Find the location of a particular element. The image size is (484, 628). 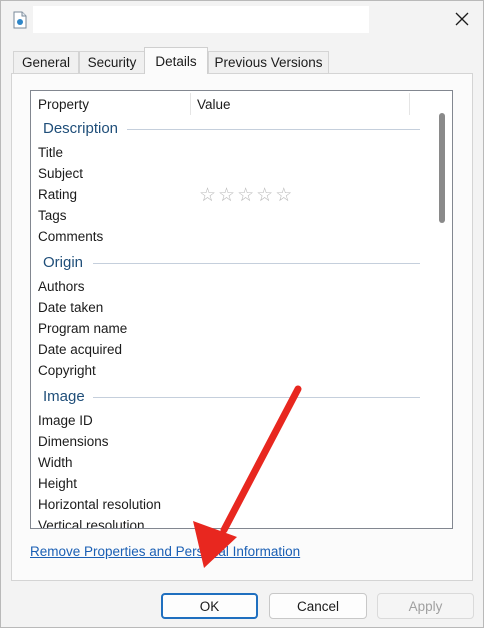

rating-stars: ☆ ☆ ☆ ☆ ☆ is located at coordinates (245, 195).